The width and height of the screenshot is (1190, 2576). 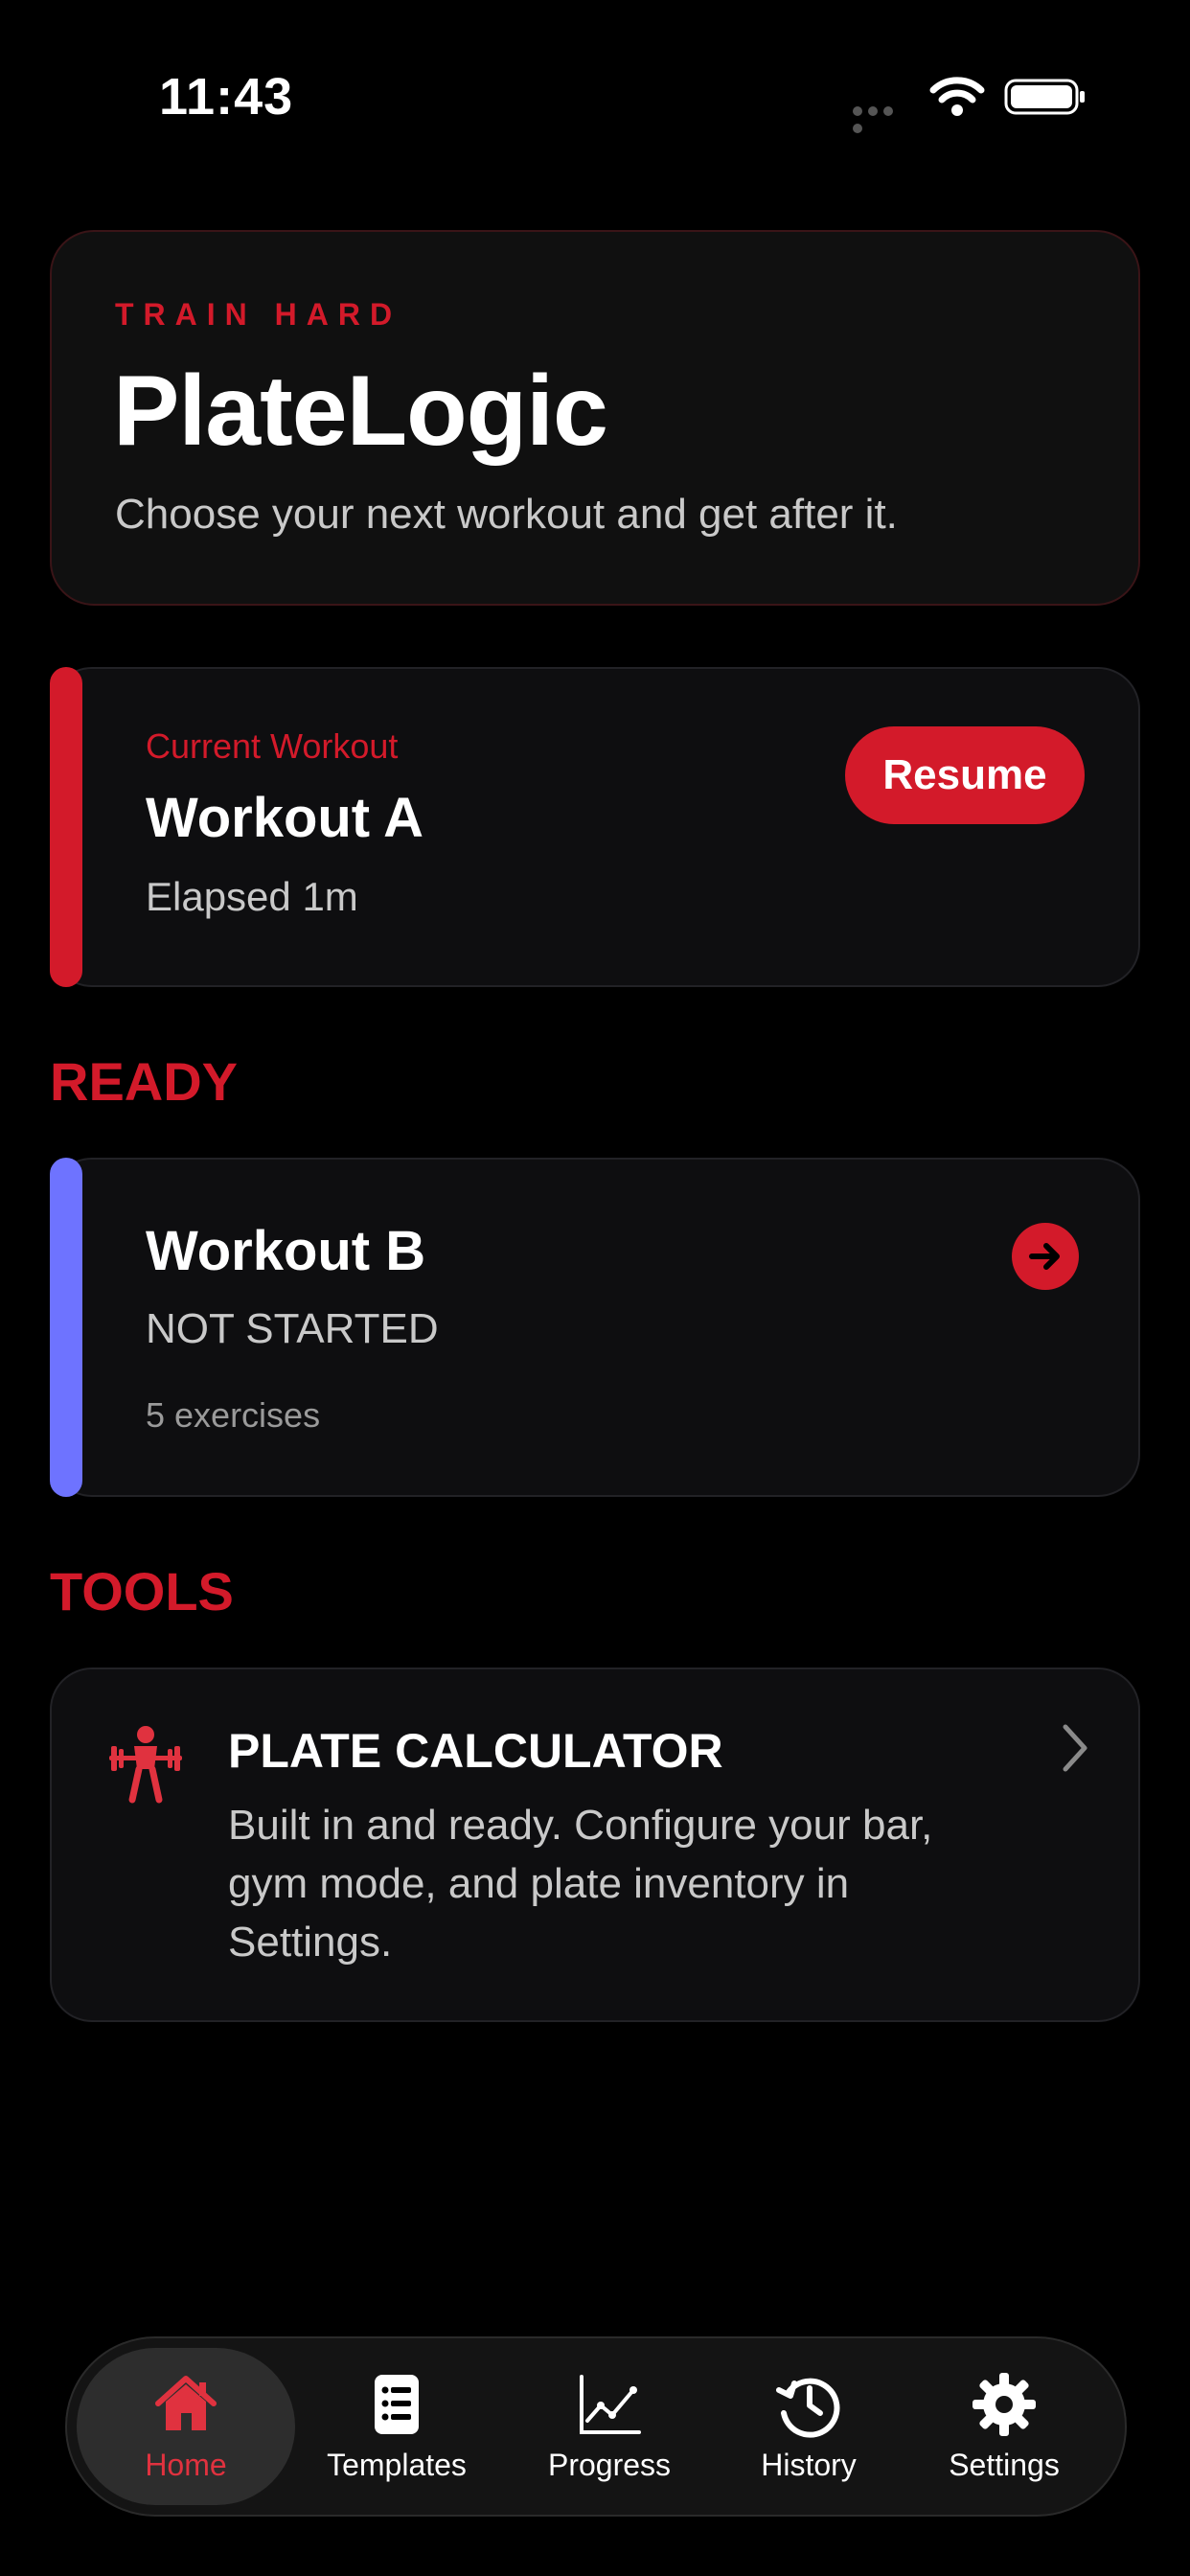 I want to click on tab-progress: Progress, so click(x=609, y=2426).